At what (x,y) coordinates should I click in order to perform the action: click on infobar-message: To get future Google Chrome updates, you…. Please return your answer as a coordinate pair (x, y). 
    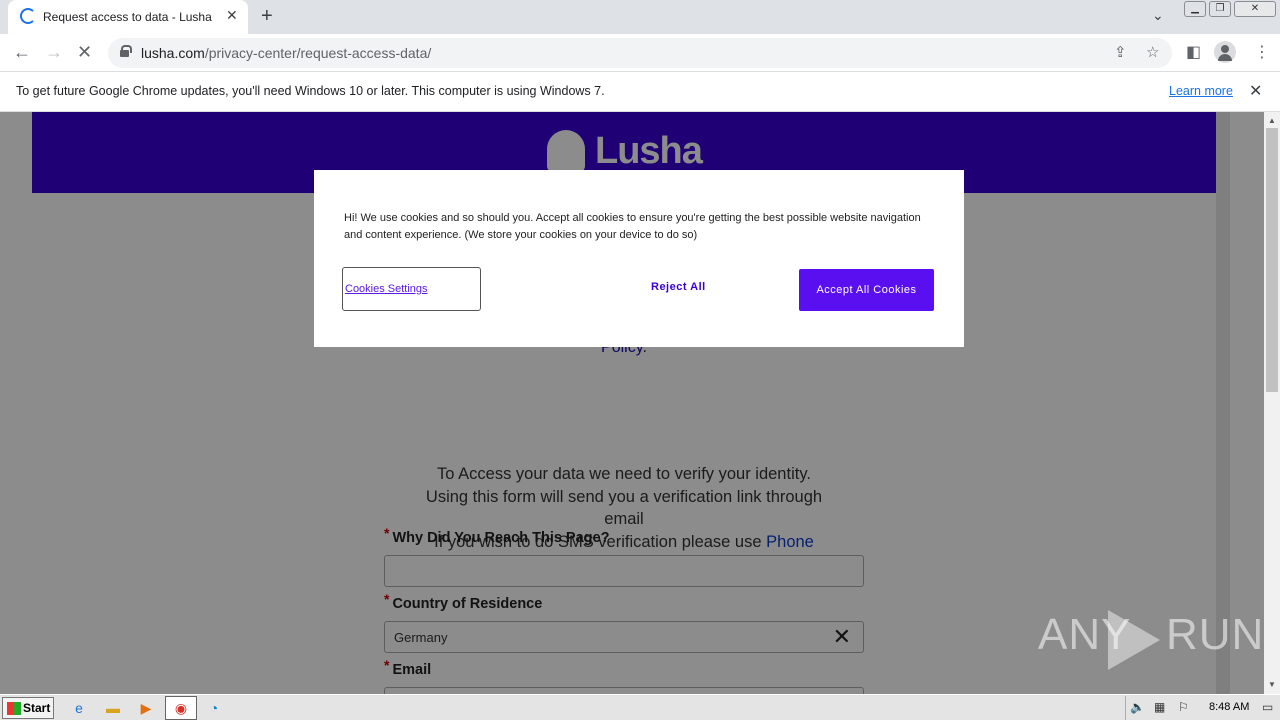
    Looking at the image, I should click on (310, 91).